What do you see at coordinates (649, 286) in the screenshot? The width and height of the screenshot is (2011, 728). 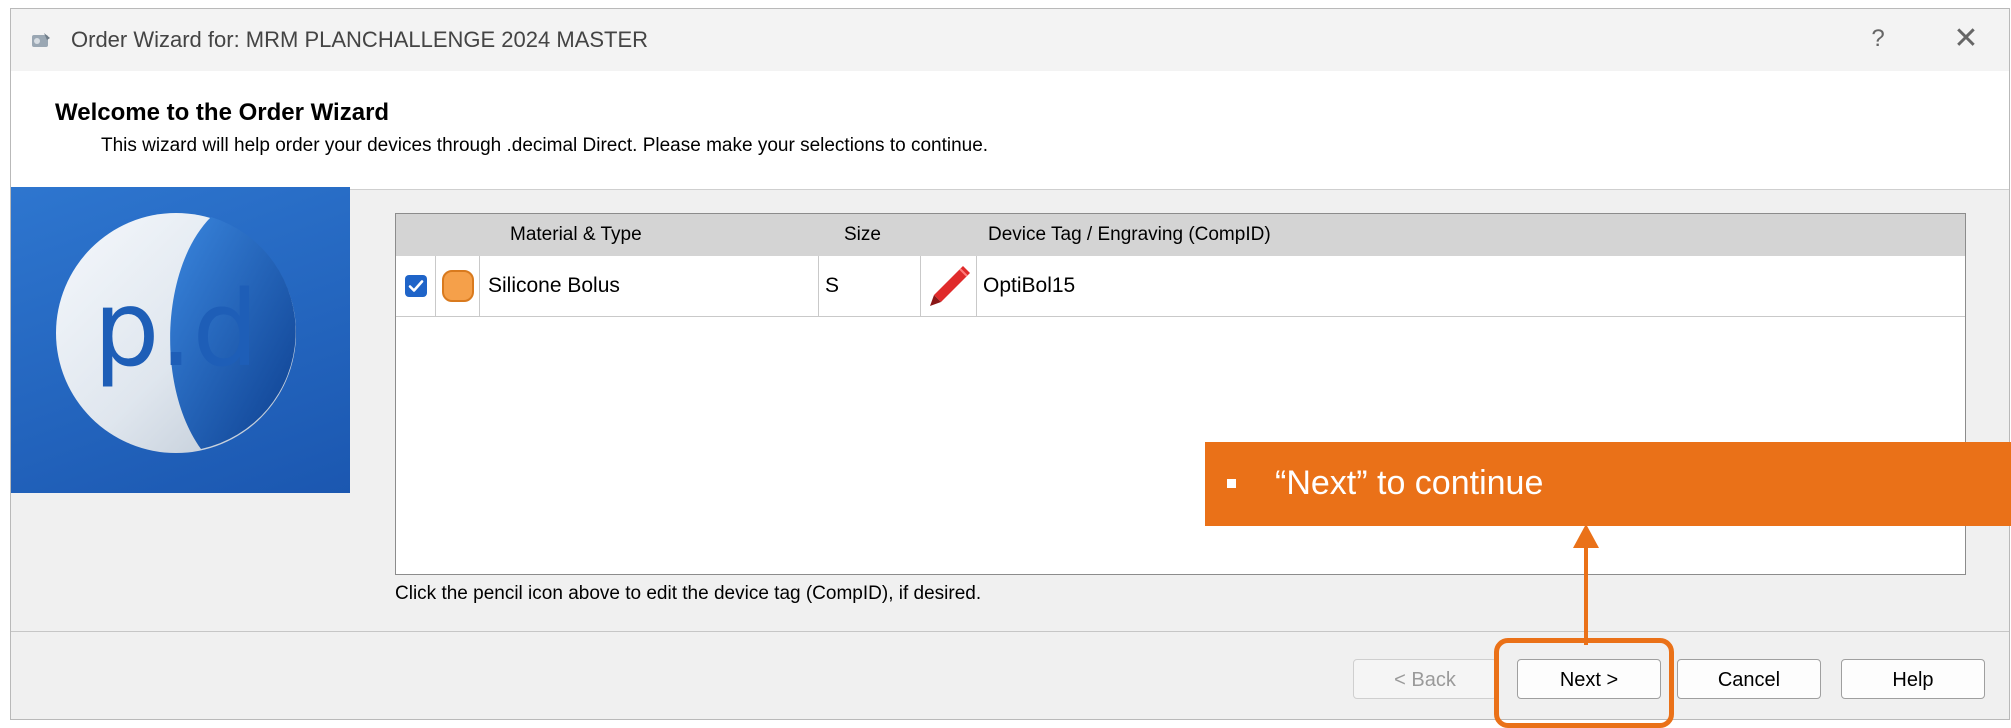 I see `material-cell: Silicone Bolus` at bounding box center [649, 286].